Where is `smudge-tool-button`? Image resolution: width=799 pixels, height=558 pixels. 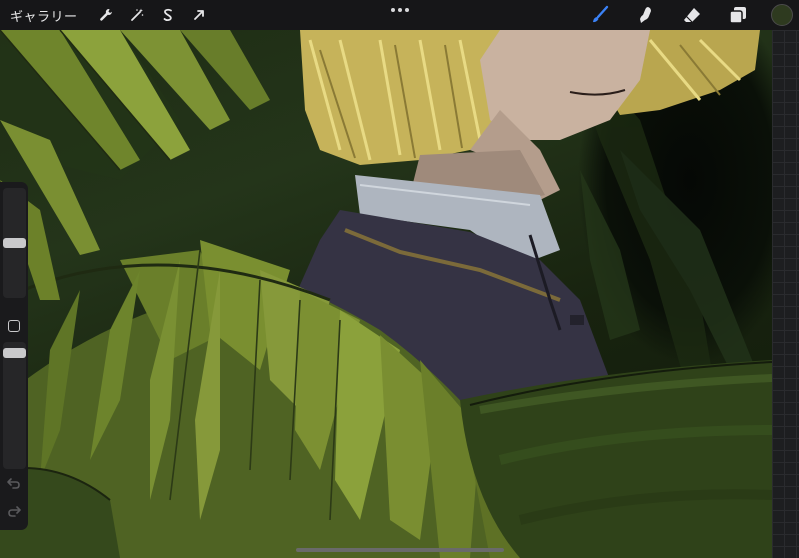
smudge-tool-button is located at coordinates (646, 15).